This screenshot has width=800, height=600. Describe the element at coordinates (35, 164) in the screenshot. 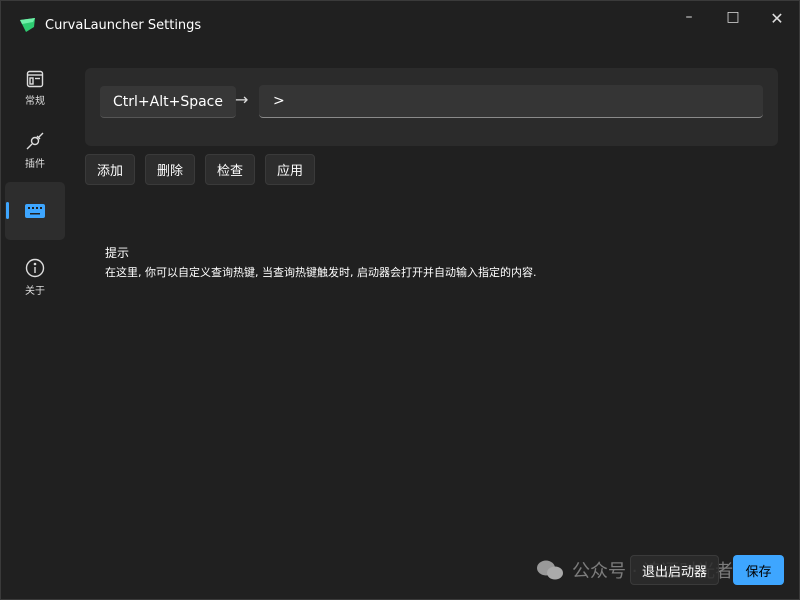

I see `nav-label: 插件` at that location.